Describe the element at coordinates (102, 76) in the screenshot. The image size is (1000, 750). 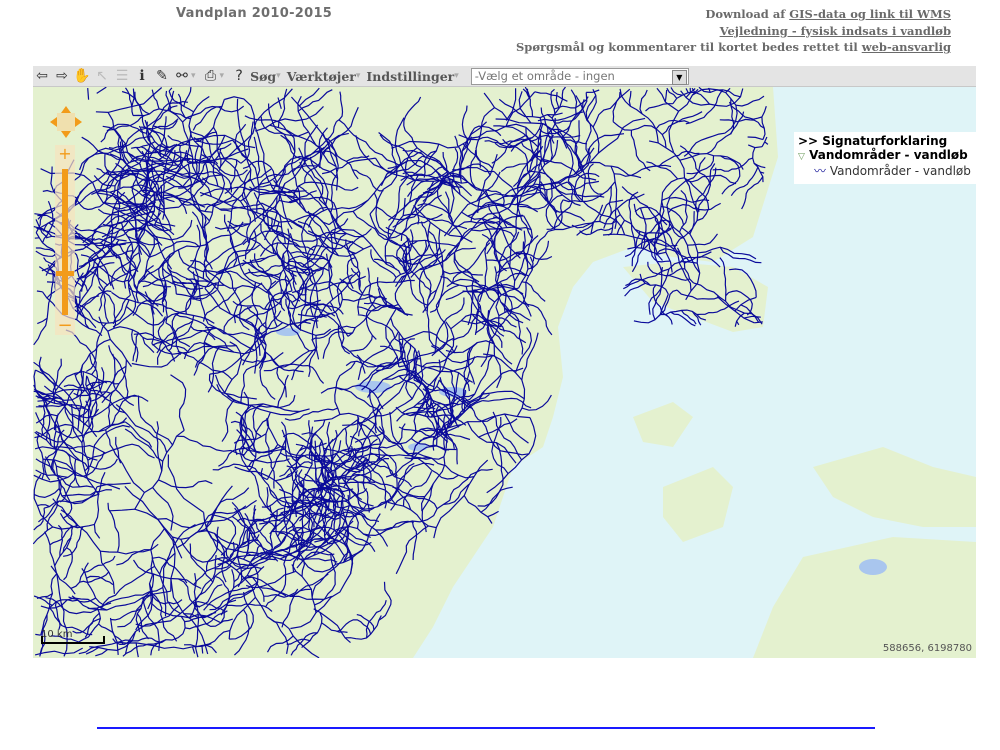
I see `select-icon: ↖` at that location.